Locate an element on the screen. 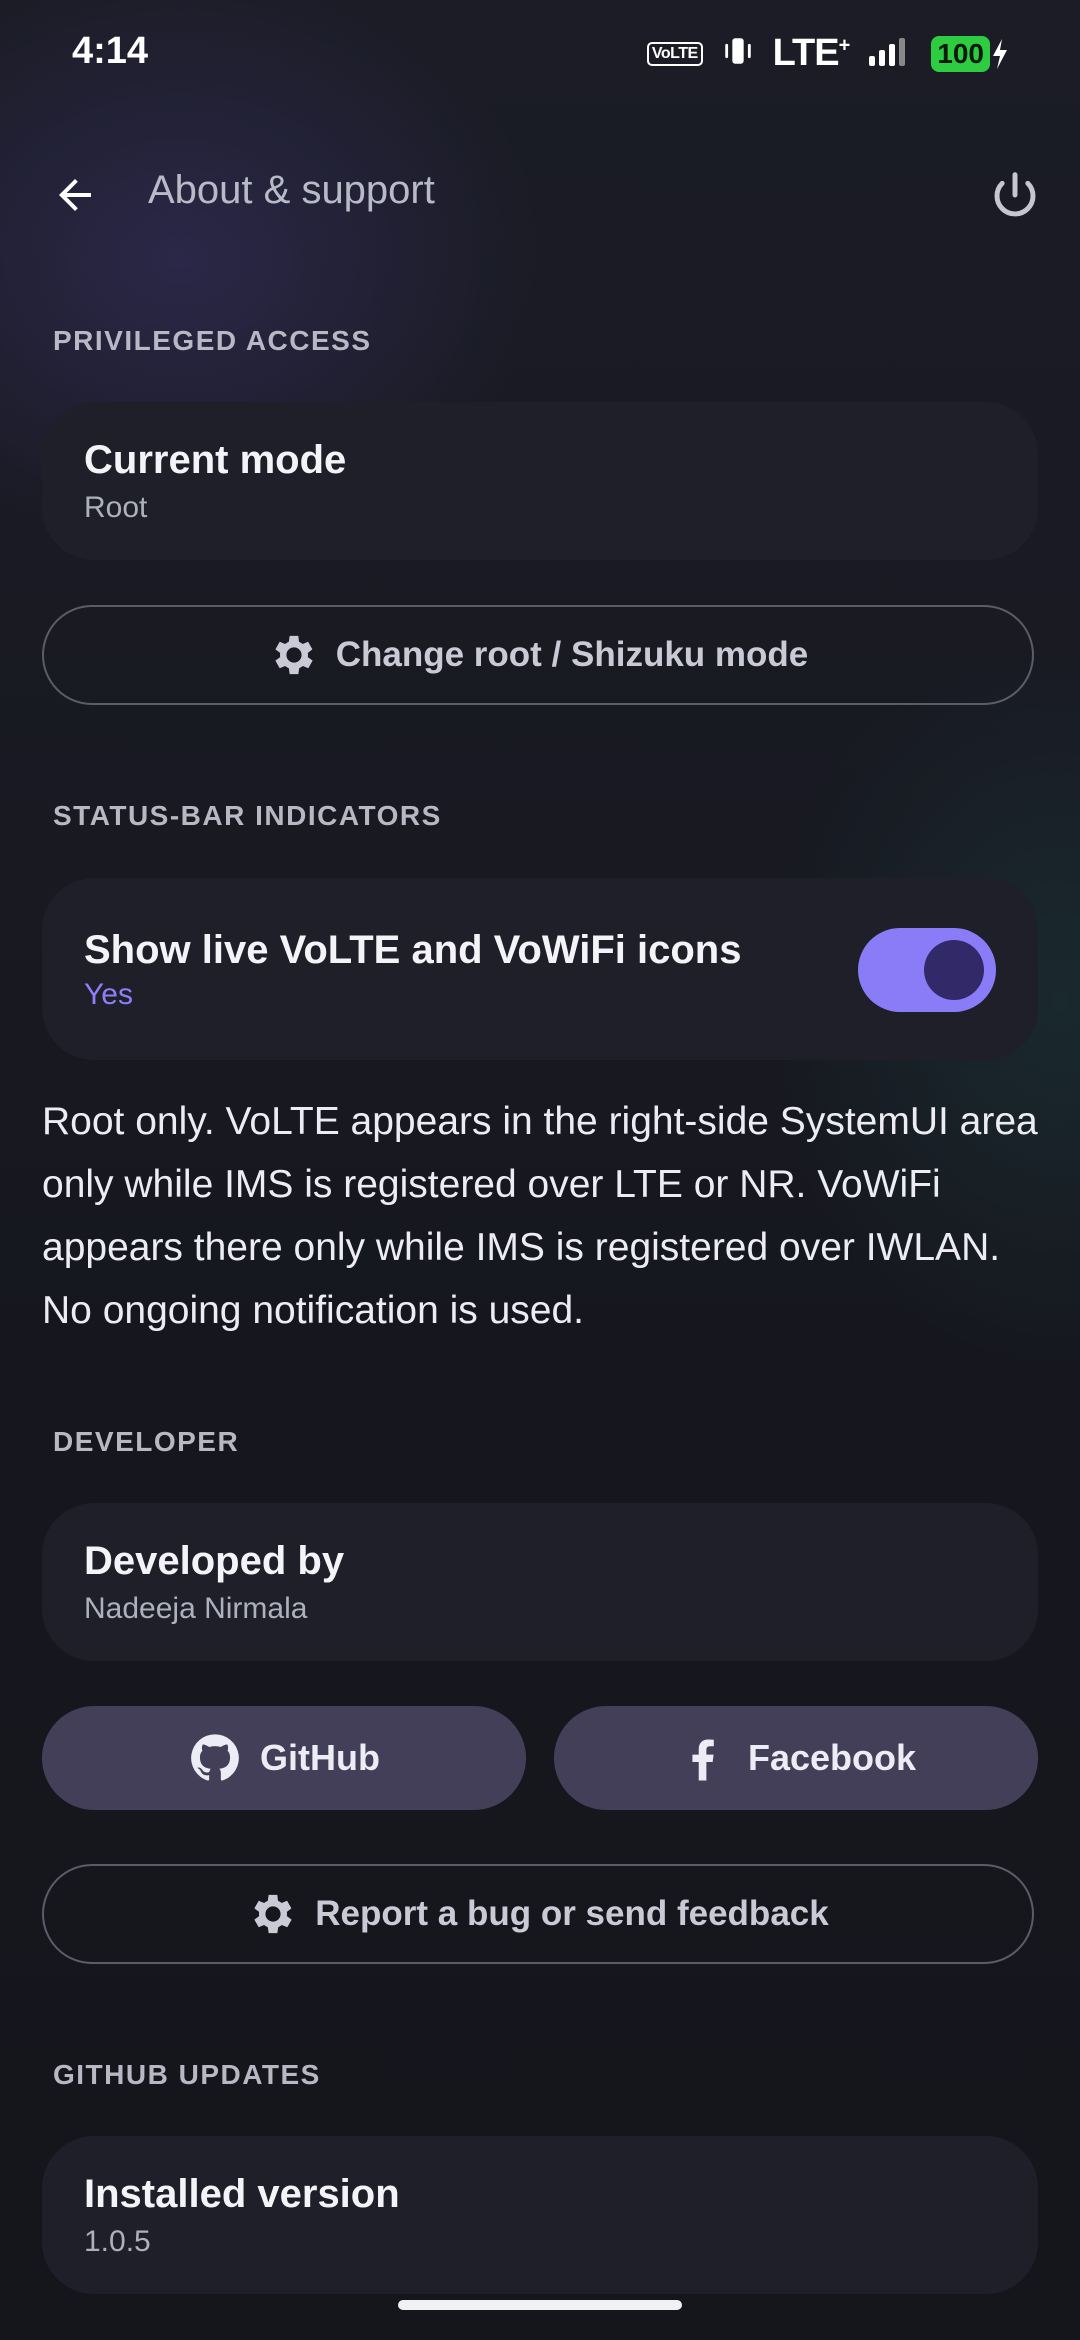  network-type-icon: LTE+ is located at coordinates (811, 53).